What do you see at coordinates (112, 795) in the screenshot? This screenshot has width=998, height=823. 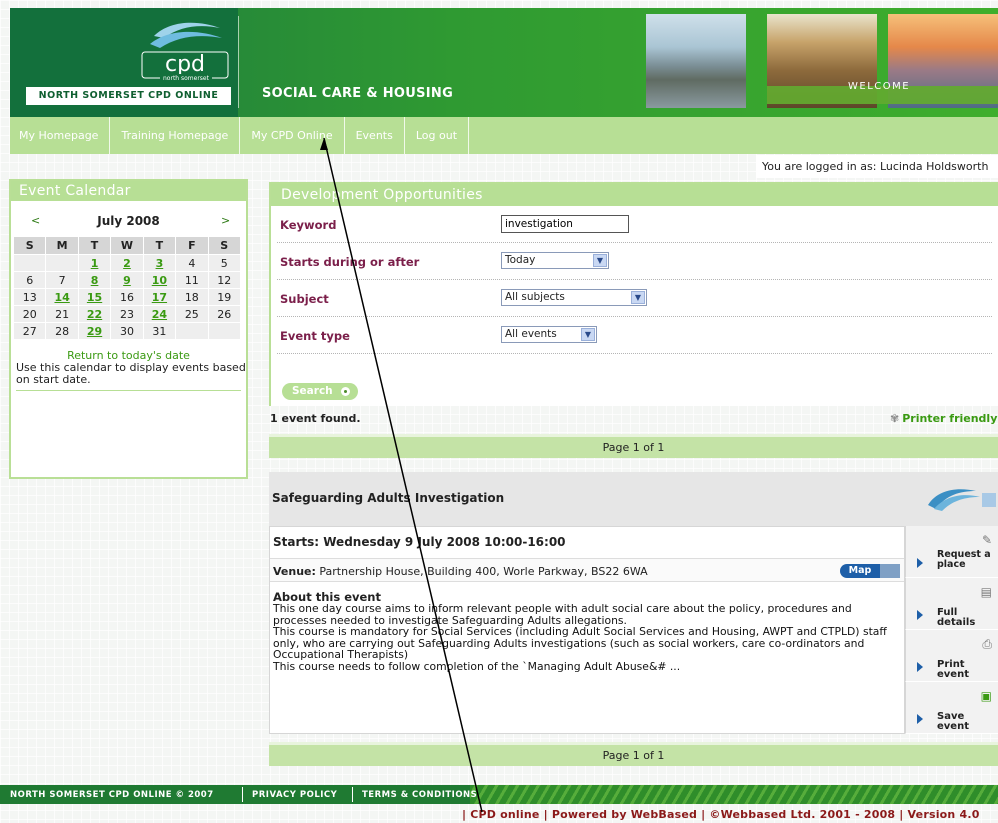 I see `footer-copyright: NORTH SOMERSET CPD ONLINE © 2007` at bounding box center [112, 795].